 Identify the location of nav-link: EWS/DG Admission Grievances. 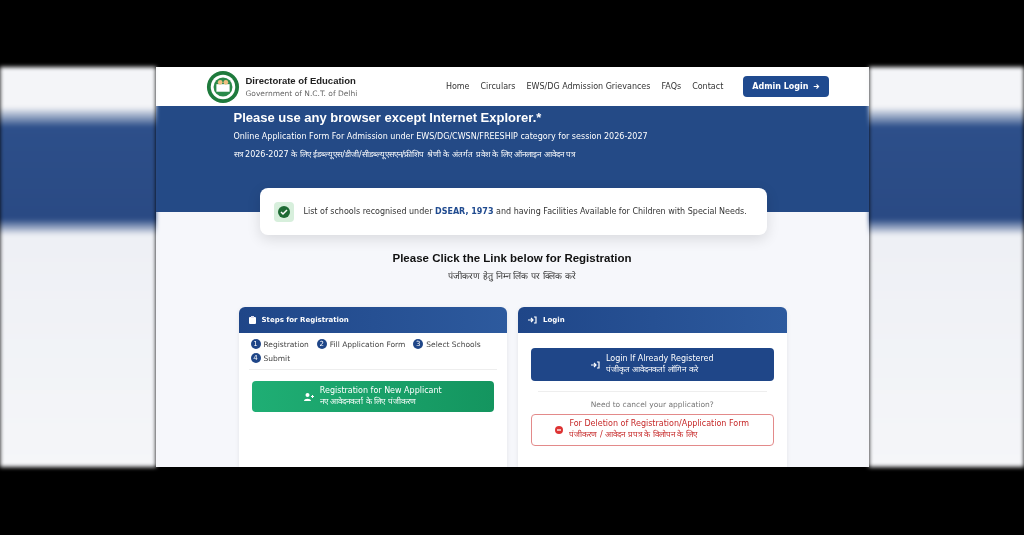
(588, 87).